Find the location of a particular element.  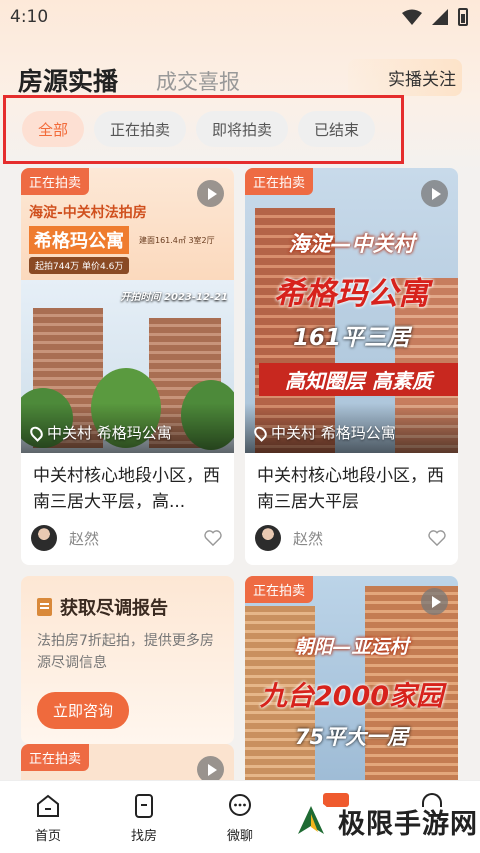

poster-date: 开拍时间 2023-12-21 is located at coordinates (174, 297).